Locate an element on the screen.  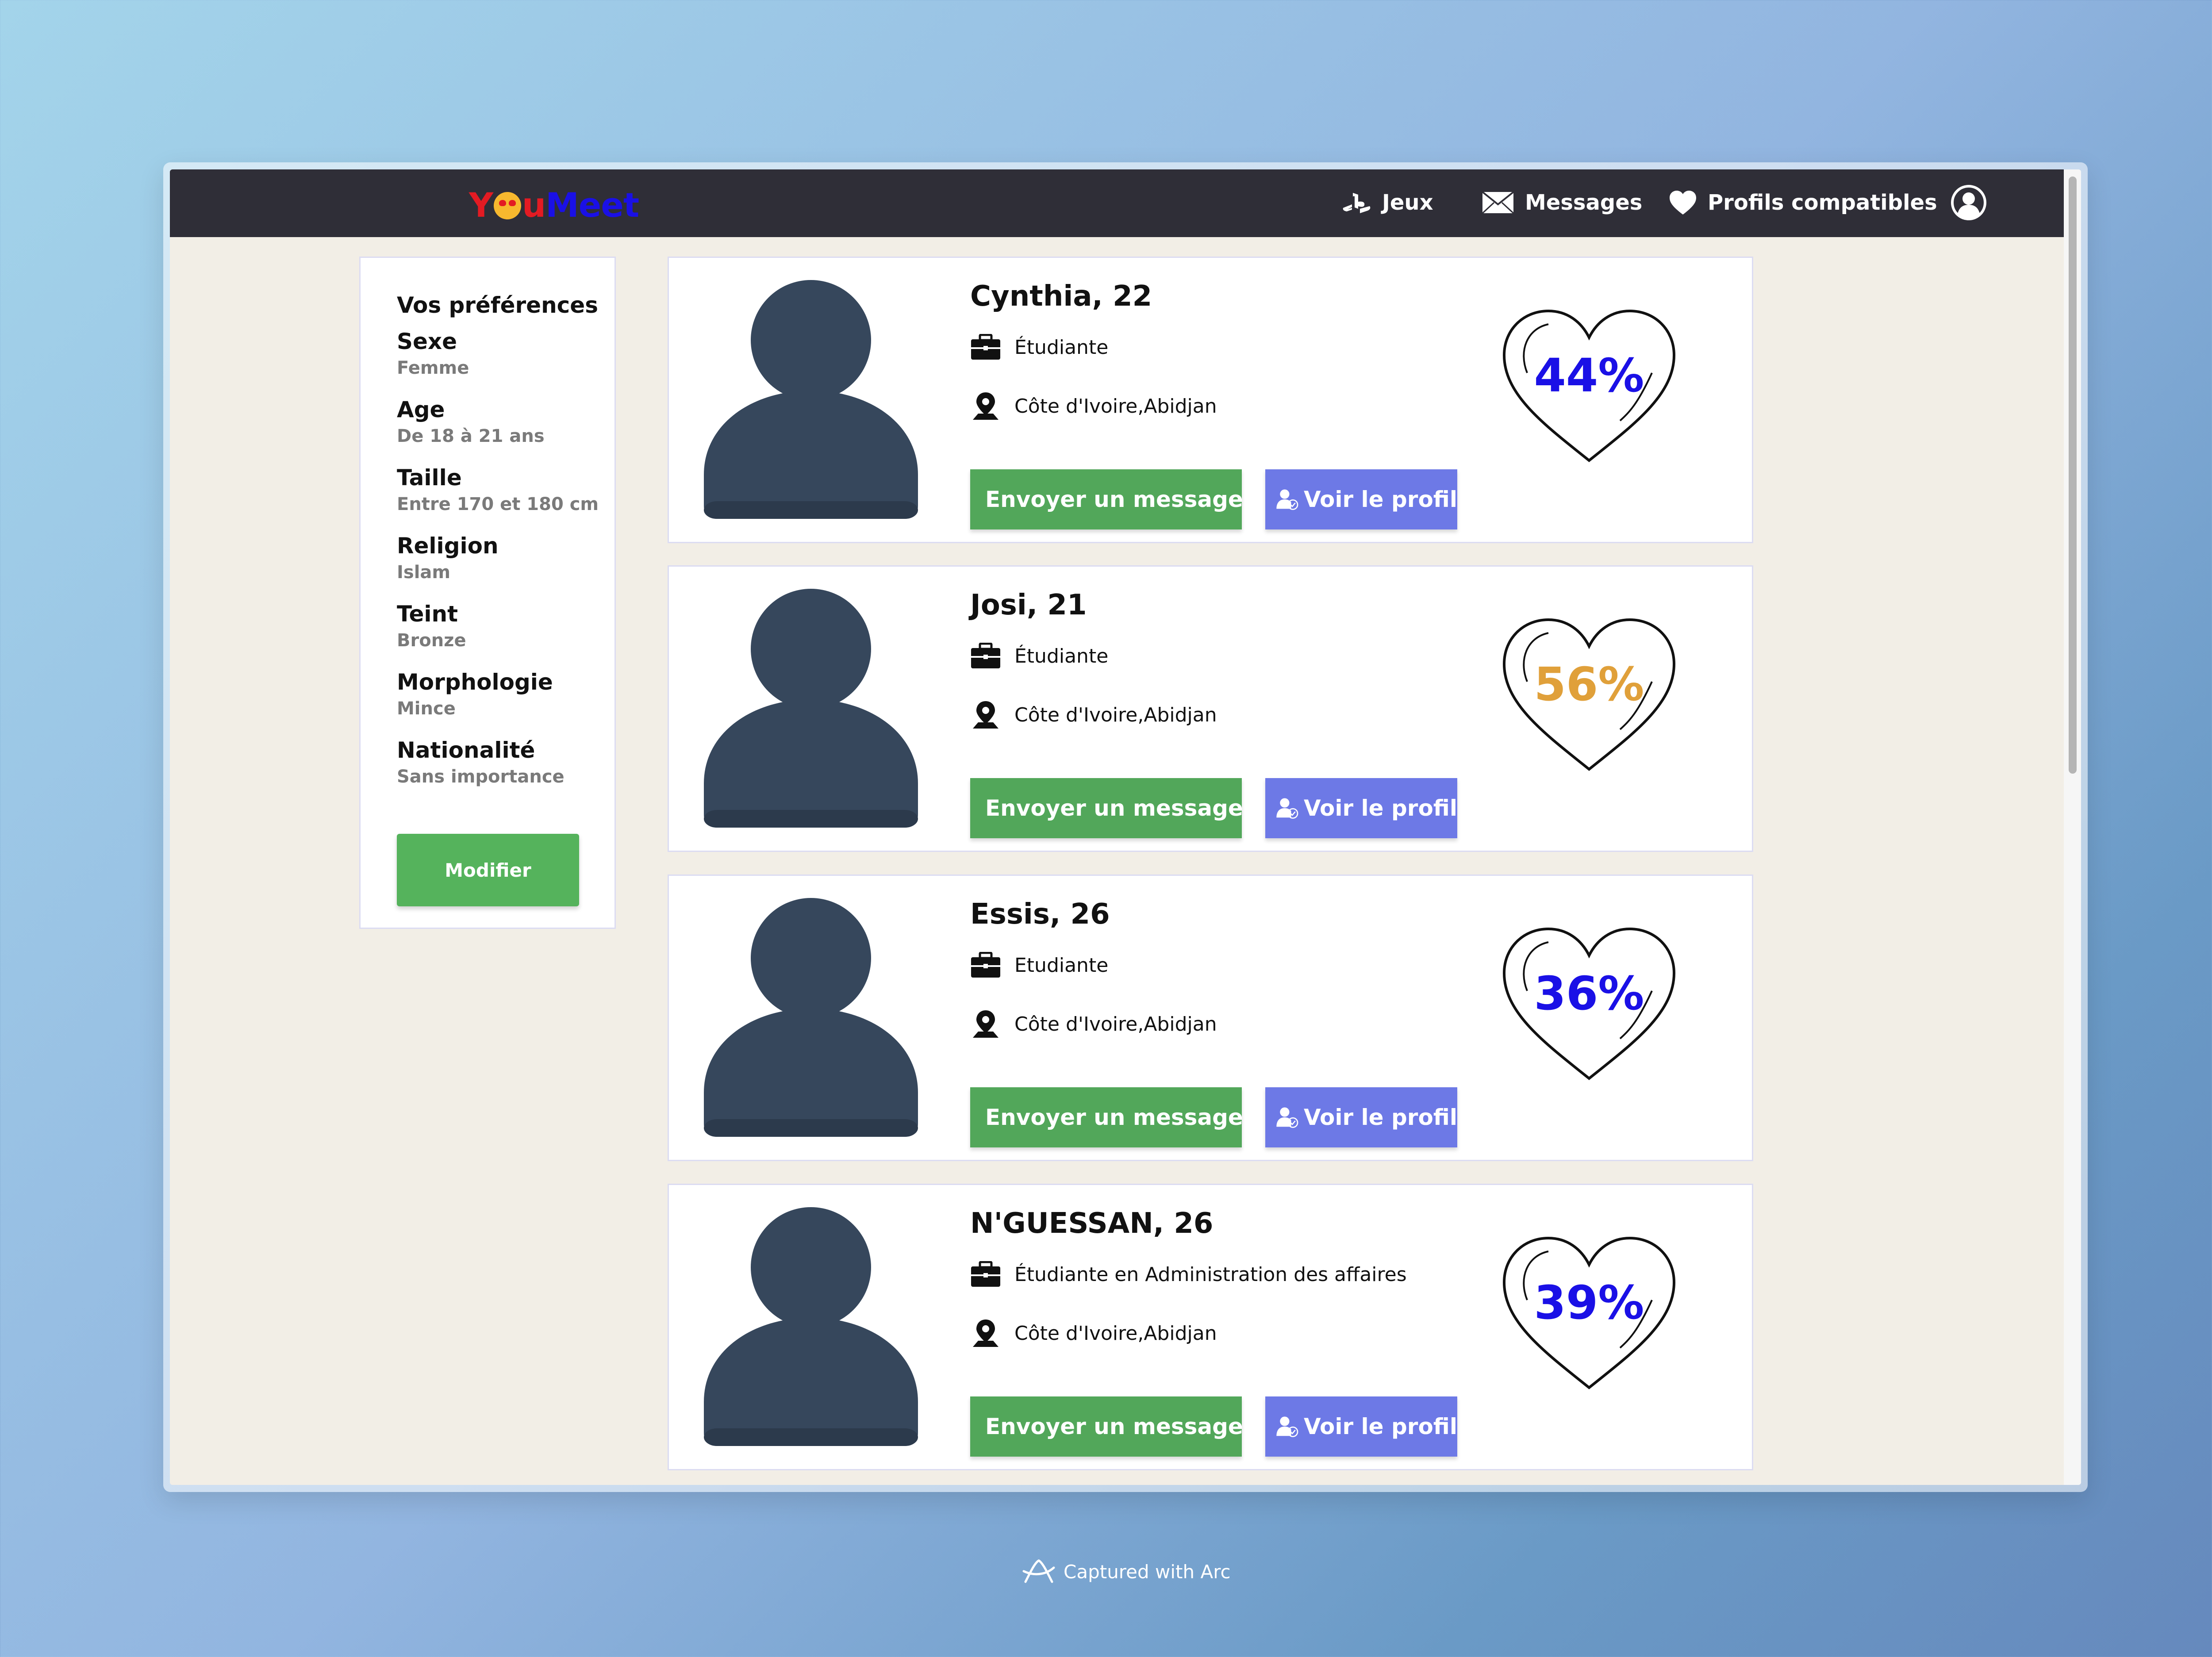
envelope-icon is located at coordinates (1498, 202).